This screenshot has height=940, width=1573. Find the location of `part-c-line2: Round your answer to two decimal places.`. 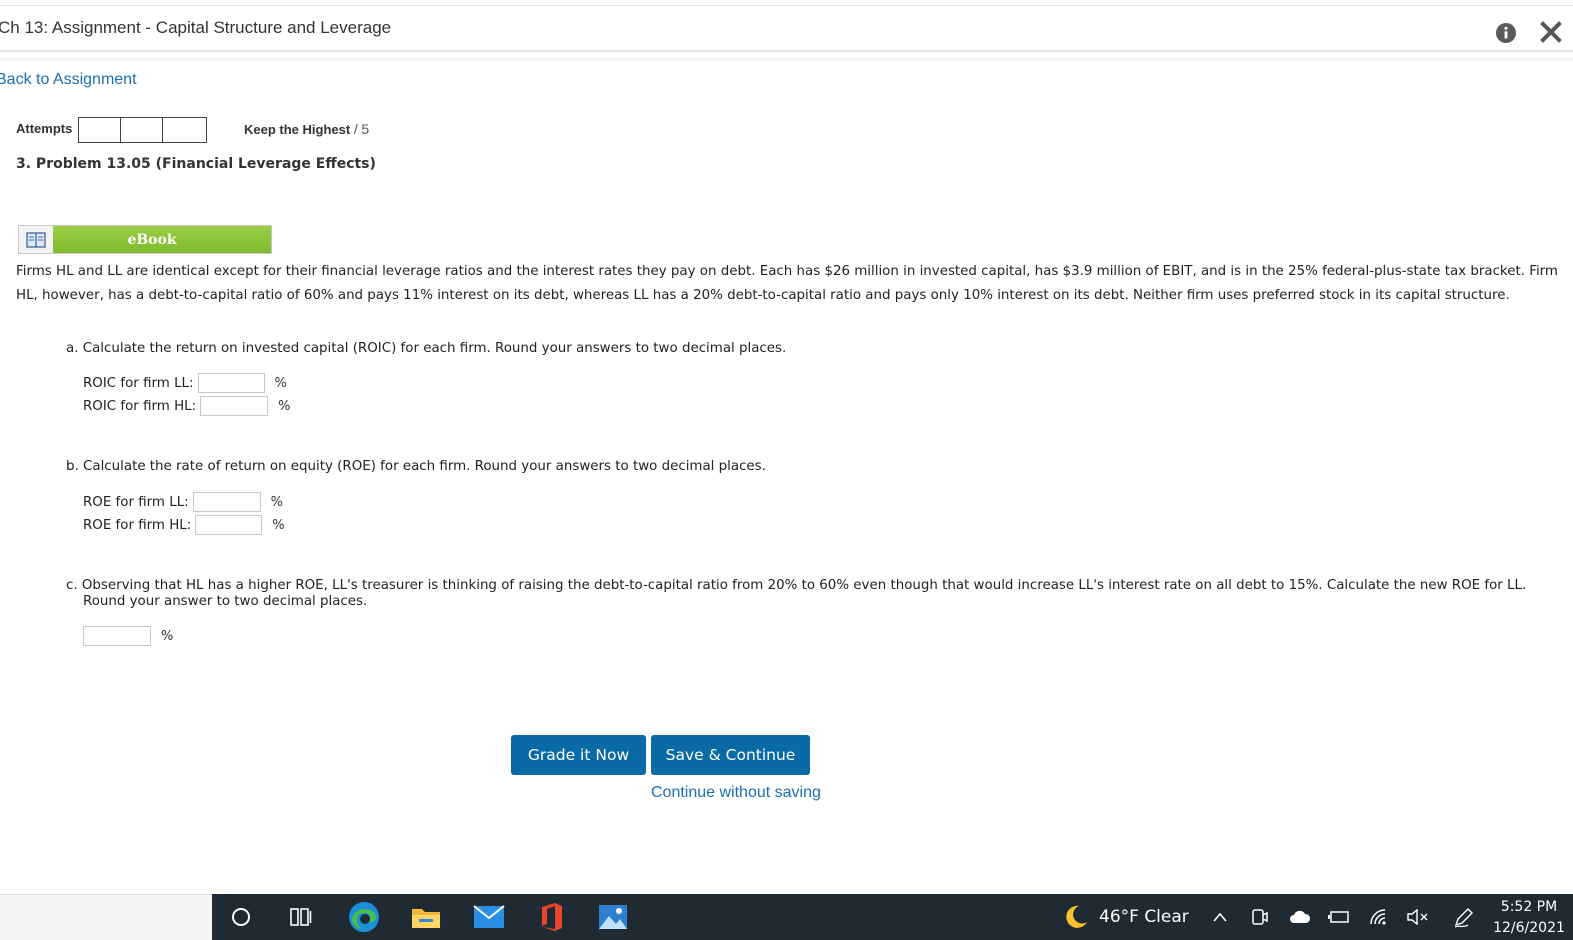

part-c-line2: Round your answer to two decimal places. is located at coordinates (225, 601).